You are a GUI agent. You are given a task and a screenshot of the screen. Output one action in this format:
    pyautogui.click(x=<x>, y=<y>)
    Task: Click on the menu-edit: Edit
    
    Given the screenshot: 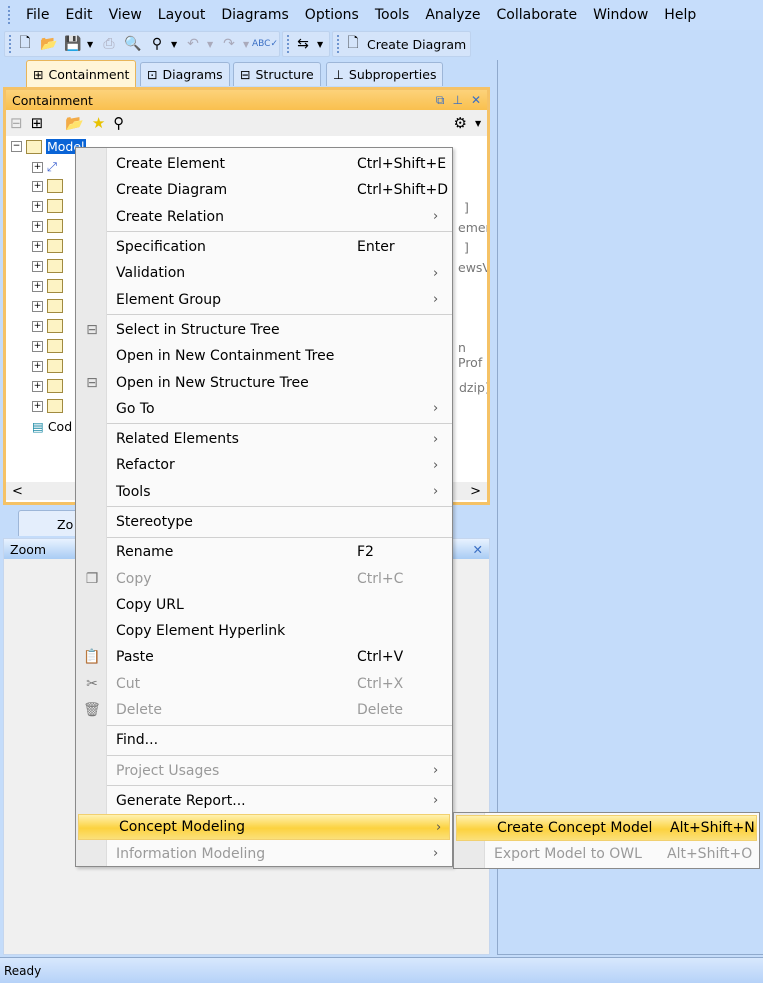 What is the action you would take?
    pyautogui.click(x=78, y=15)
    